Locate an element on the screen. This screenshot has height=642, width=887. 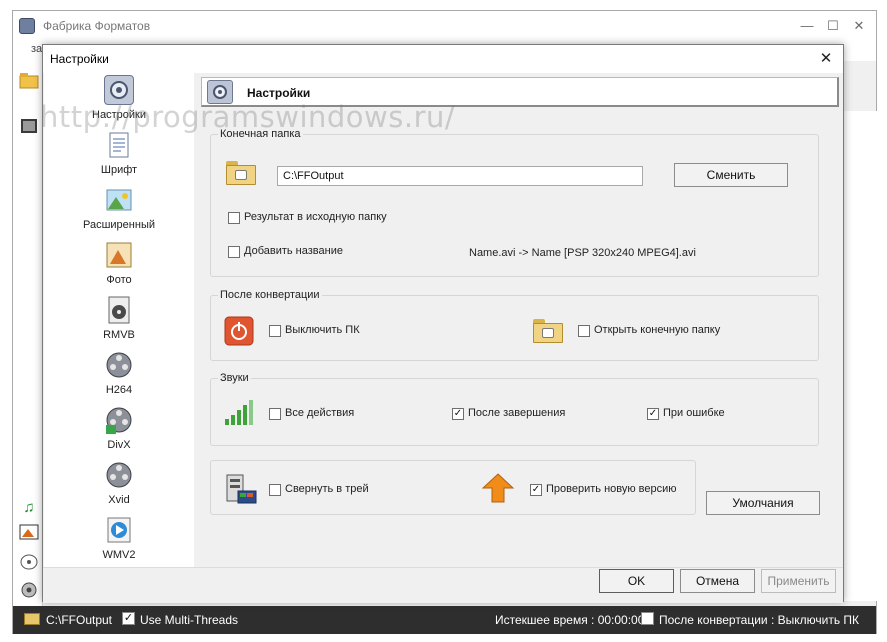
group-title: Звуки is located at coordinates (234, 378).